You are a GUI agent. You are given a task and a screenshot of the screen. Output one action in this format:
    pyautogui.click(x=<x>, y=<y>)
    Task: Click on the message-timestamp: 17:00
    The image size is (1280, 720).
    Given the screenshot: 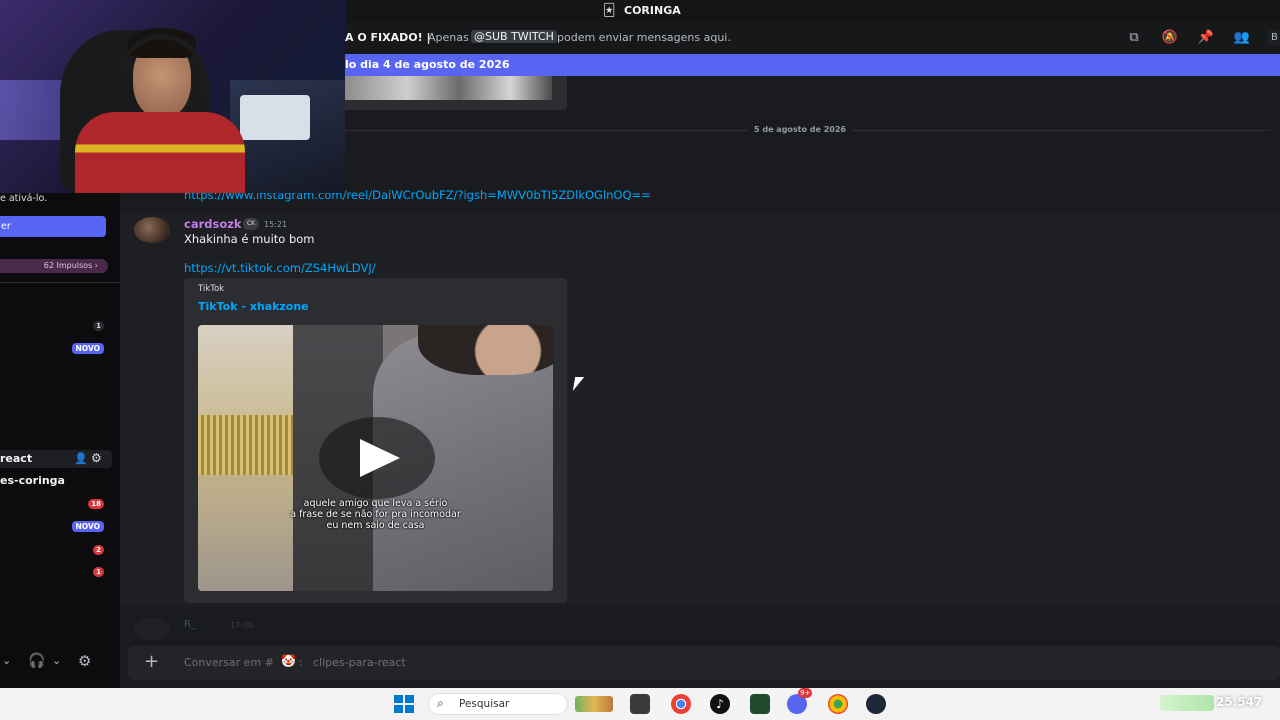 What is the action you would take?
    pyautogui.click(x=242, y=625)
    